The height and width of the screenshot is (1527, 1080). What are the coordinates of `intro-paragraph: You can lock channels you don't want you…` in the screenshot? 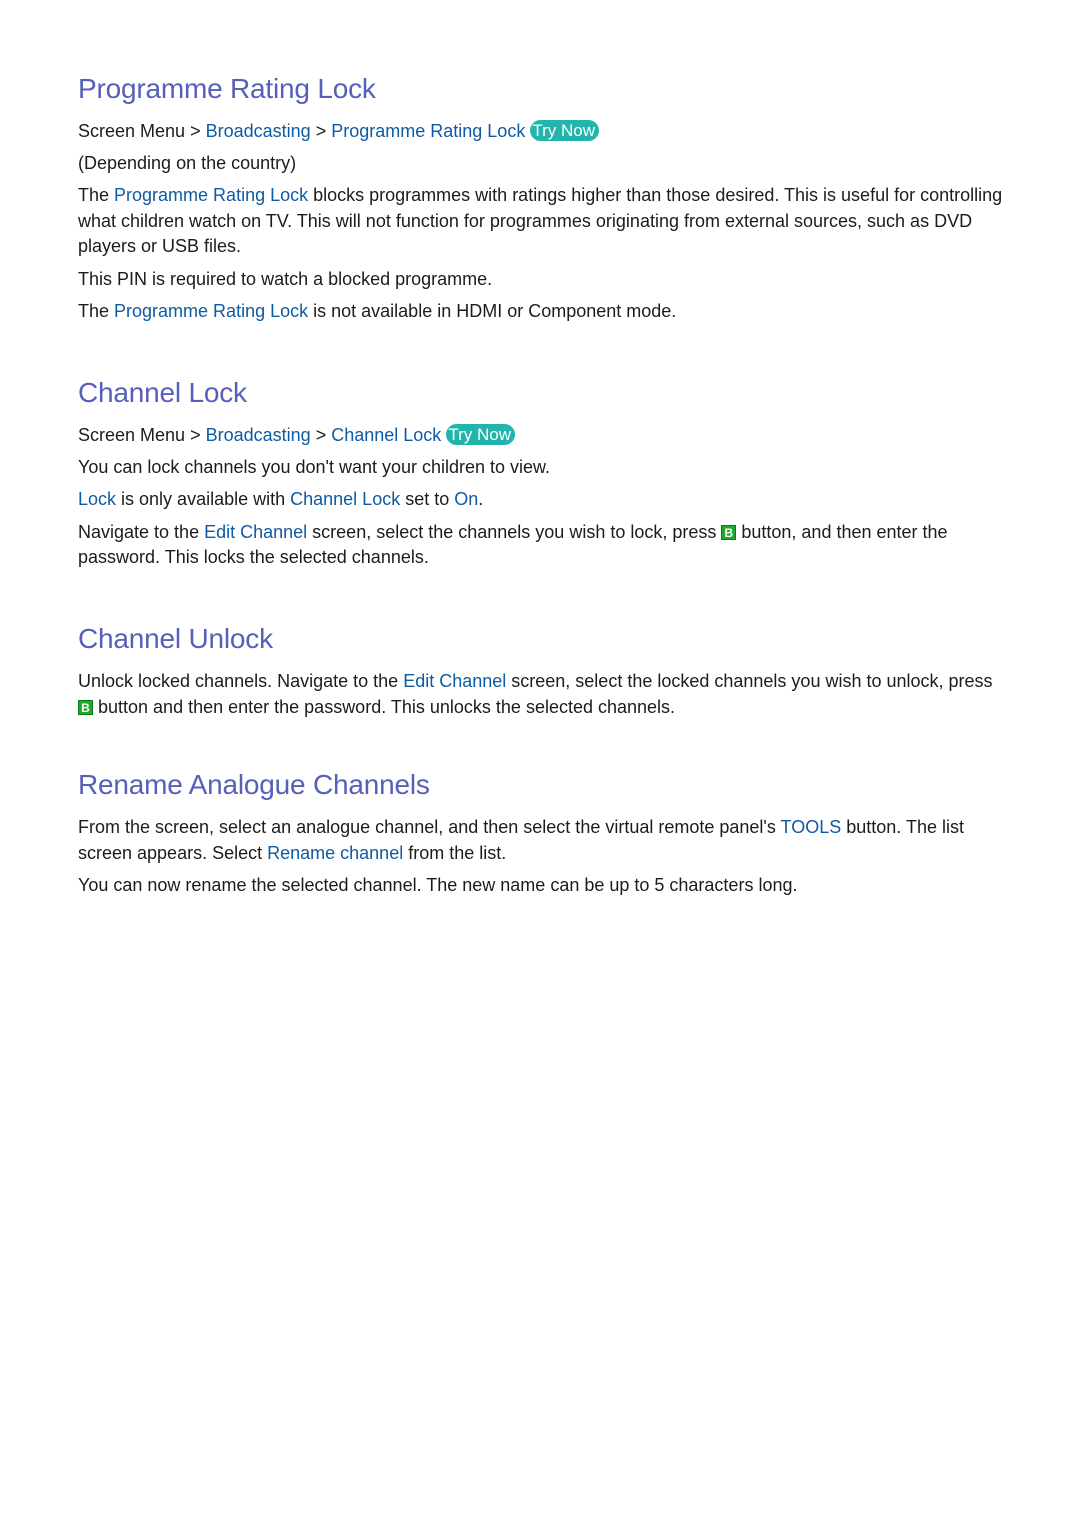 It's located at (314, 466).